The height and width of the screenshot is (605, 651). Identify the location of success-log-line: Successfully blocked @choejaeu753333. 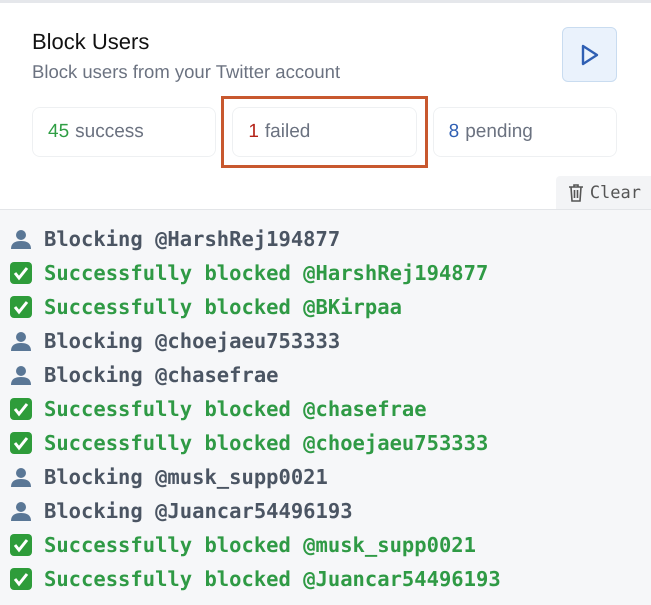
(266, 443).